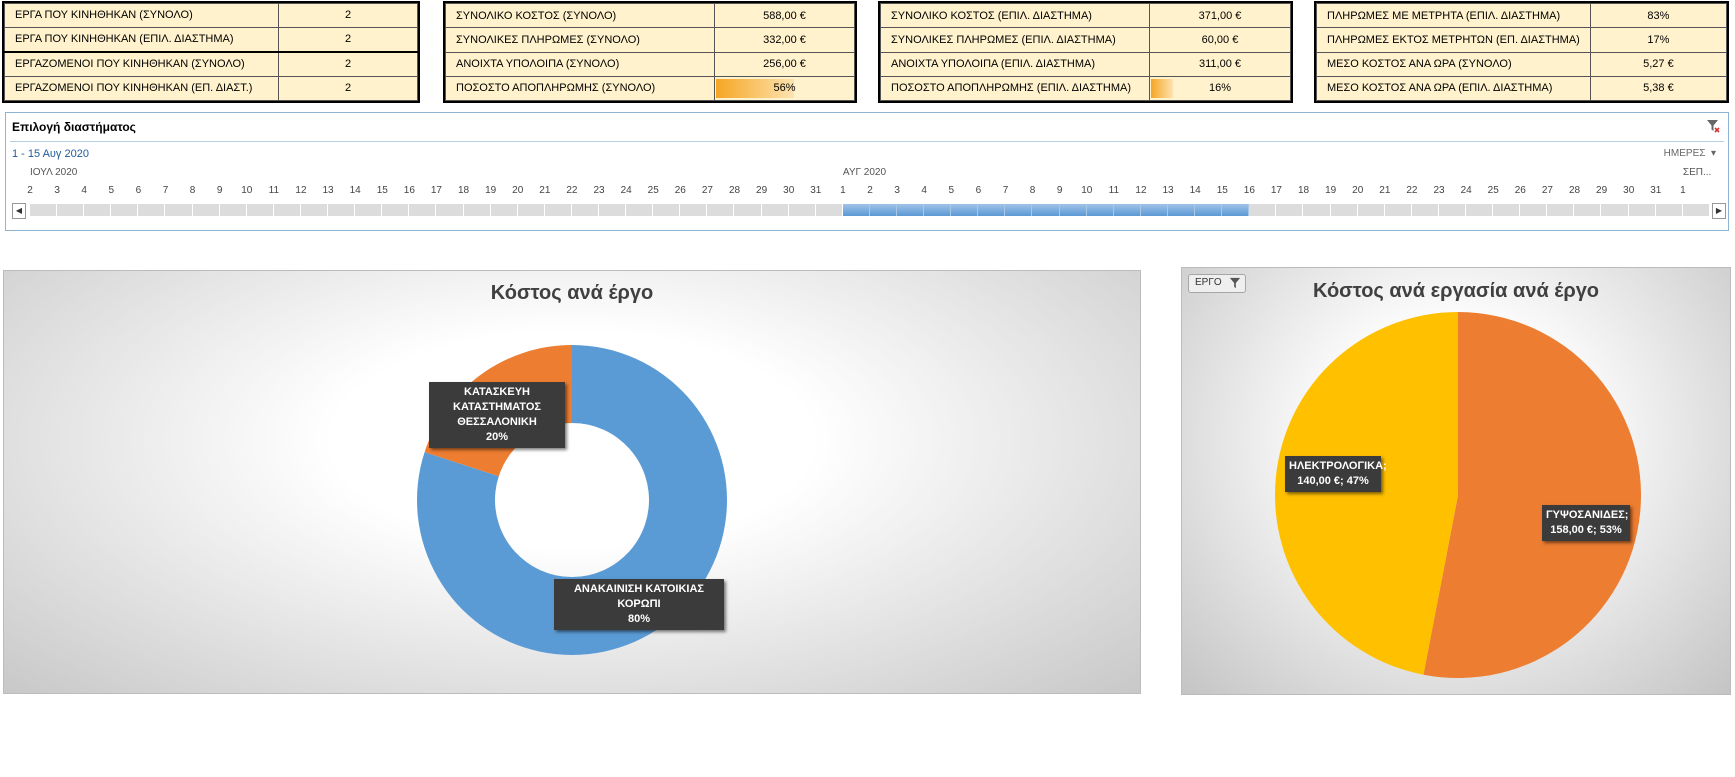 The width and height of the screenshot is (1735, 777). Describe the element at coordinates (141, 88) in the screenshot. I see `kpi-label: ΕΡΓΑΖΟΜΕΝΟΙ ΠΟΥ ΚΙΝΗΘΗΚΑΝ (ΕΠ. ΔΙΑΣΤ.)` at that location.